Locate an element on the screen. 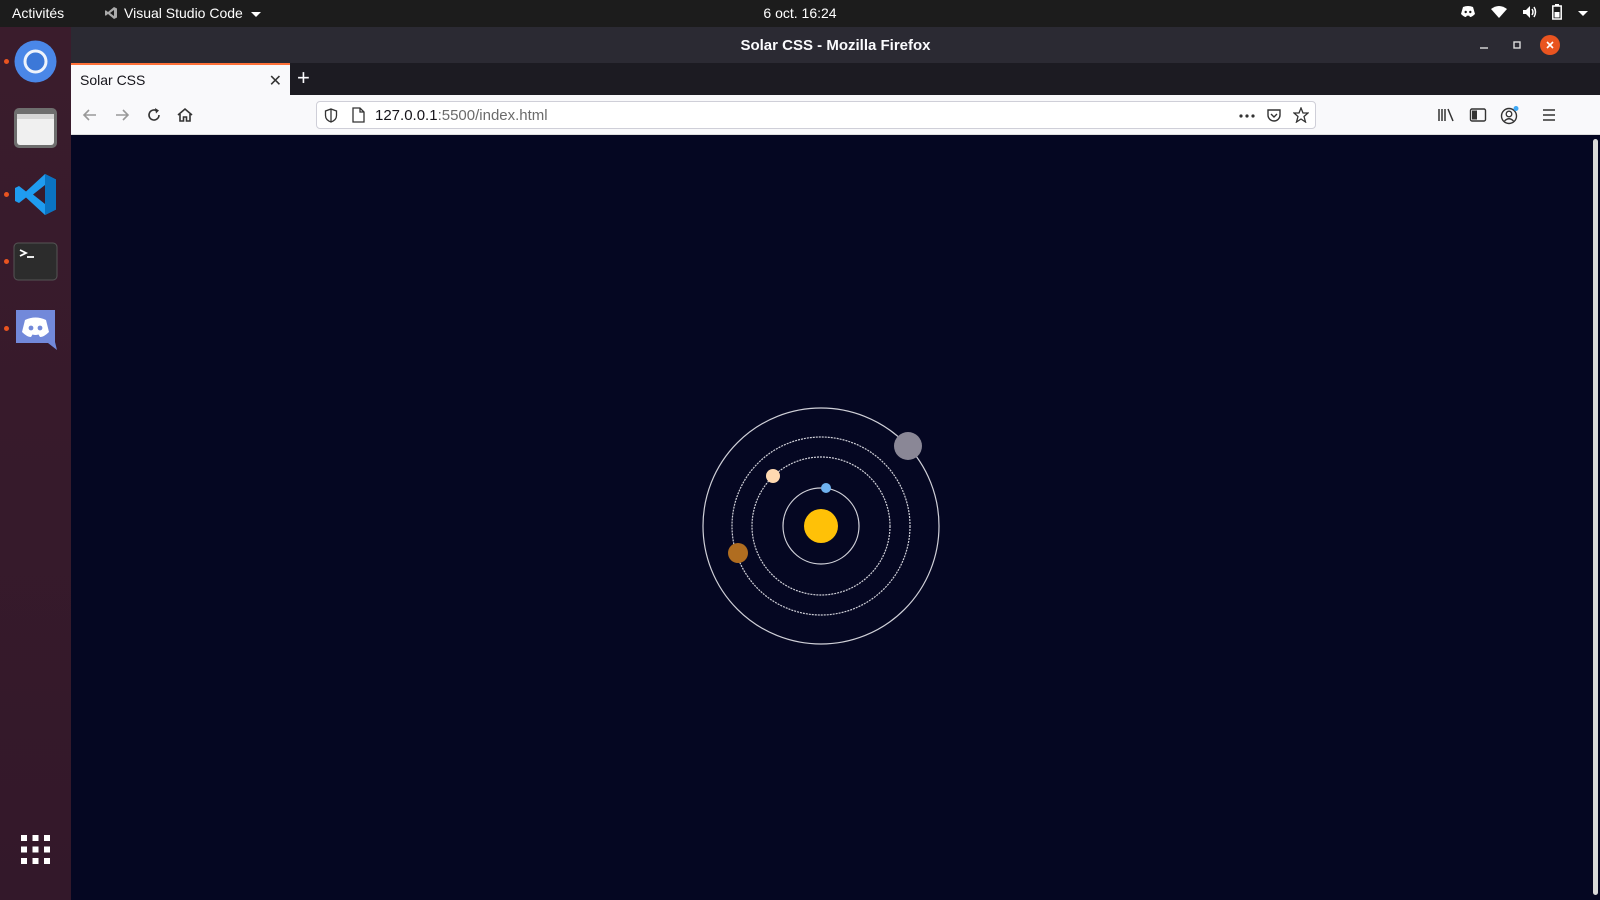 This screenshot has width=1600, height=900. dock-item-terminal is located at coordinates (35, 261).